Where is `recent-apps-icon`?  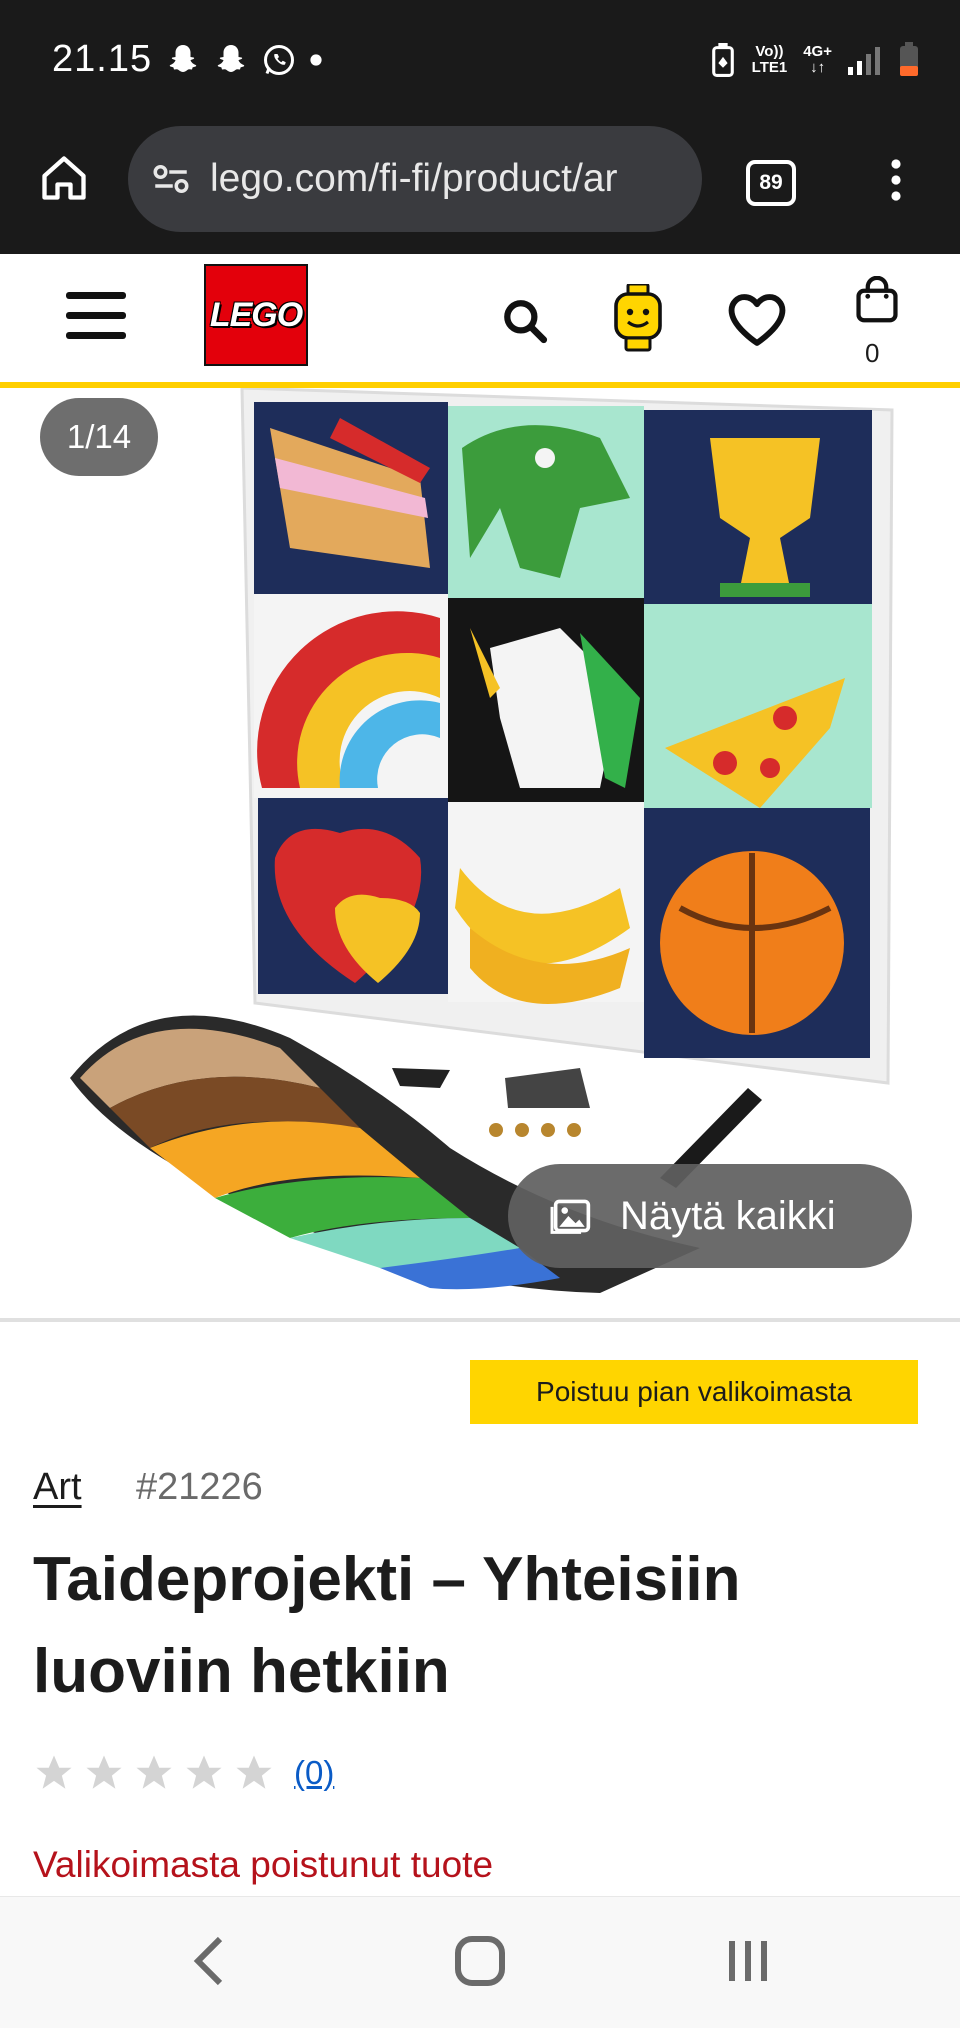 recent-apps-icon is located at coordinates (748, 1961).